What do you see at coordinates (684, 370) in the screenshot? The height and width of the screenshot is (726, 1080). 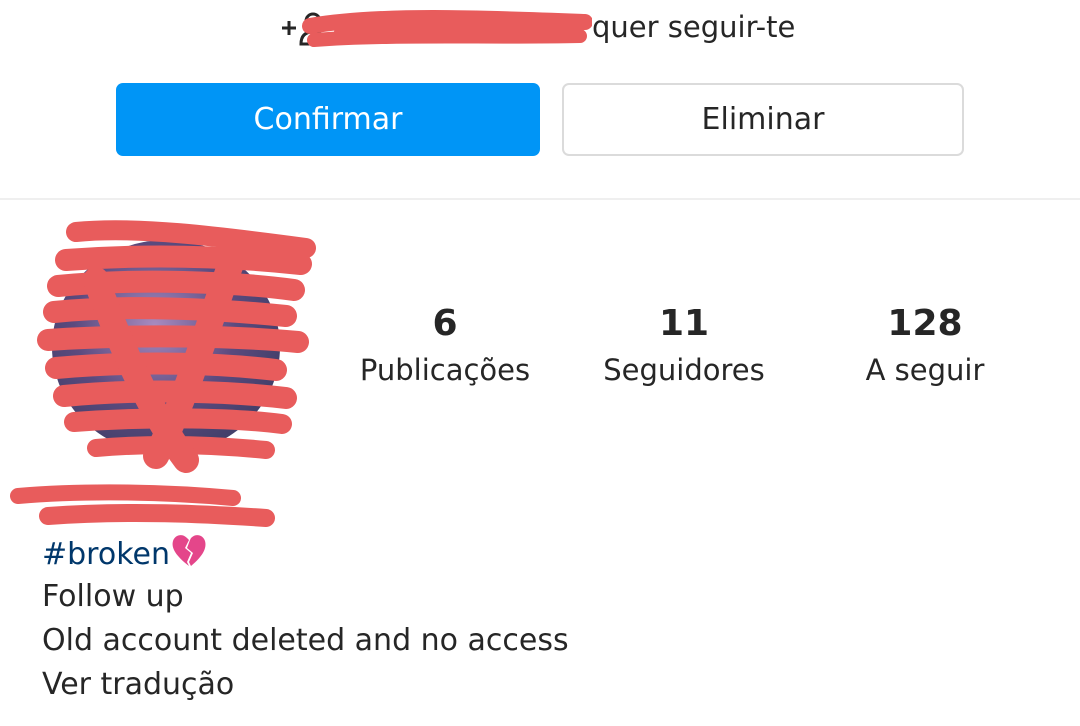 I see `followers-label: Seguidores` at bounding box center [684, 370].